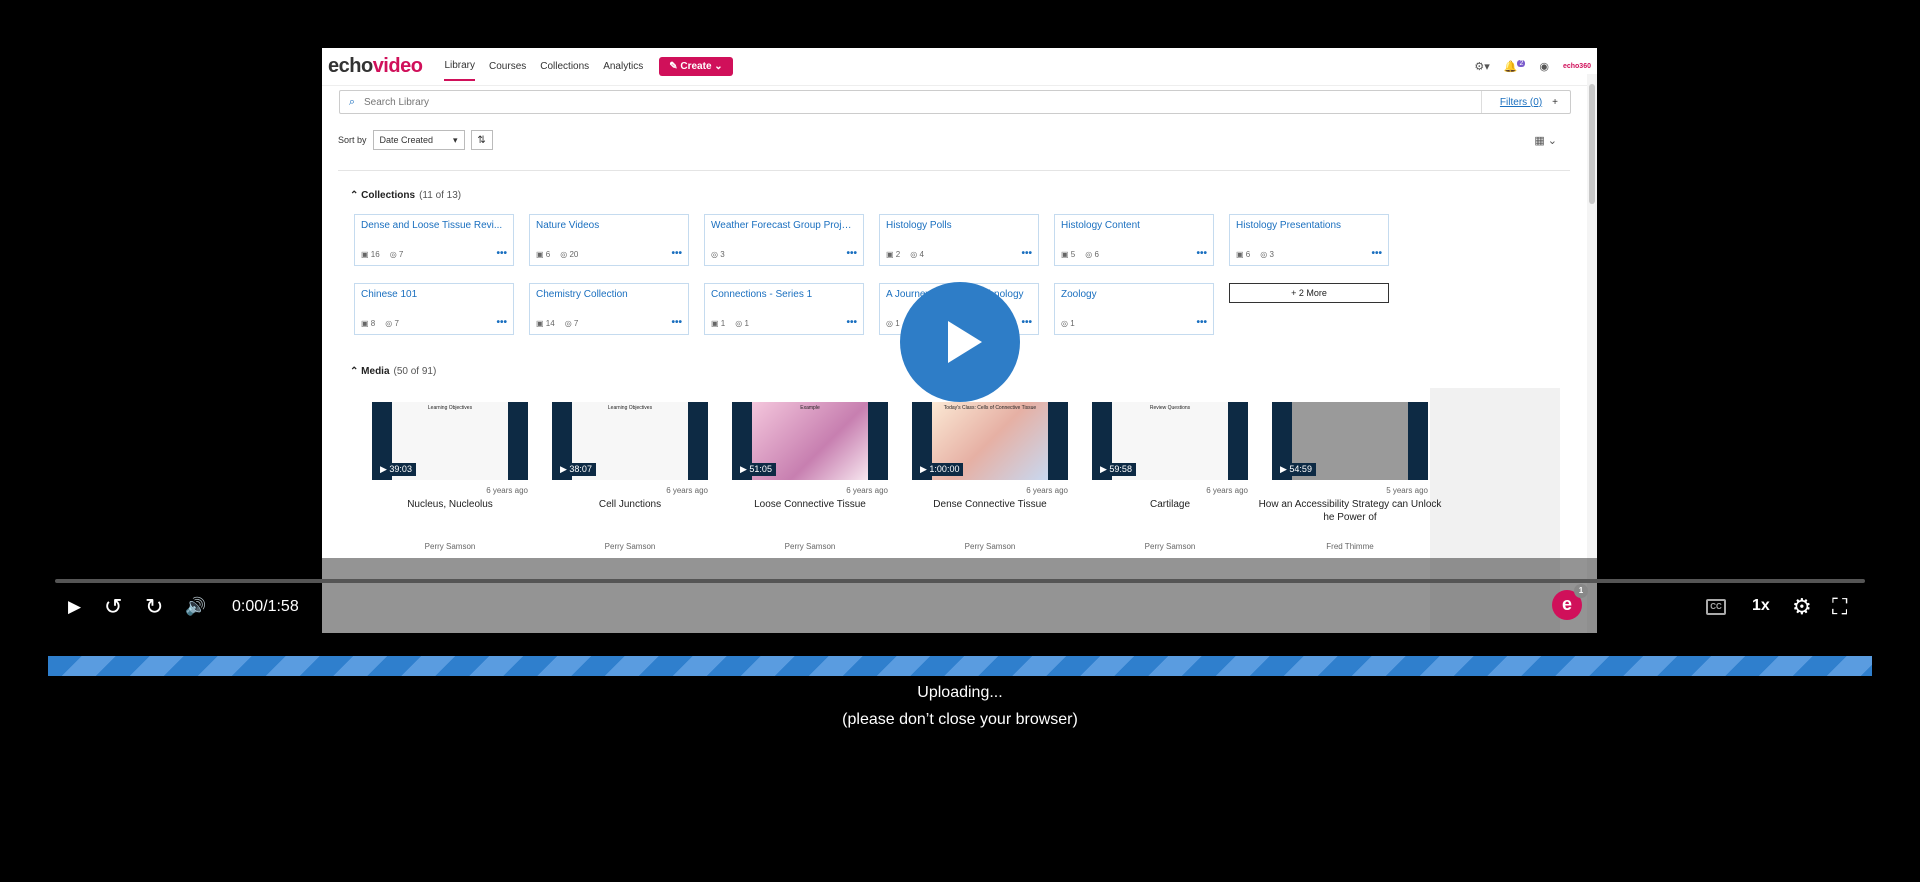 This screenshot has height=882, width=1920. What do you see at coordinates (368, 323) in the screenshot?
I see `media-count: ▣ 8` at bounding box center [368, 323].